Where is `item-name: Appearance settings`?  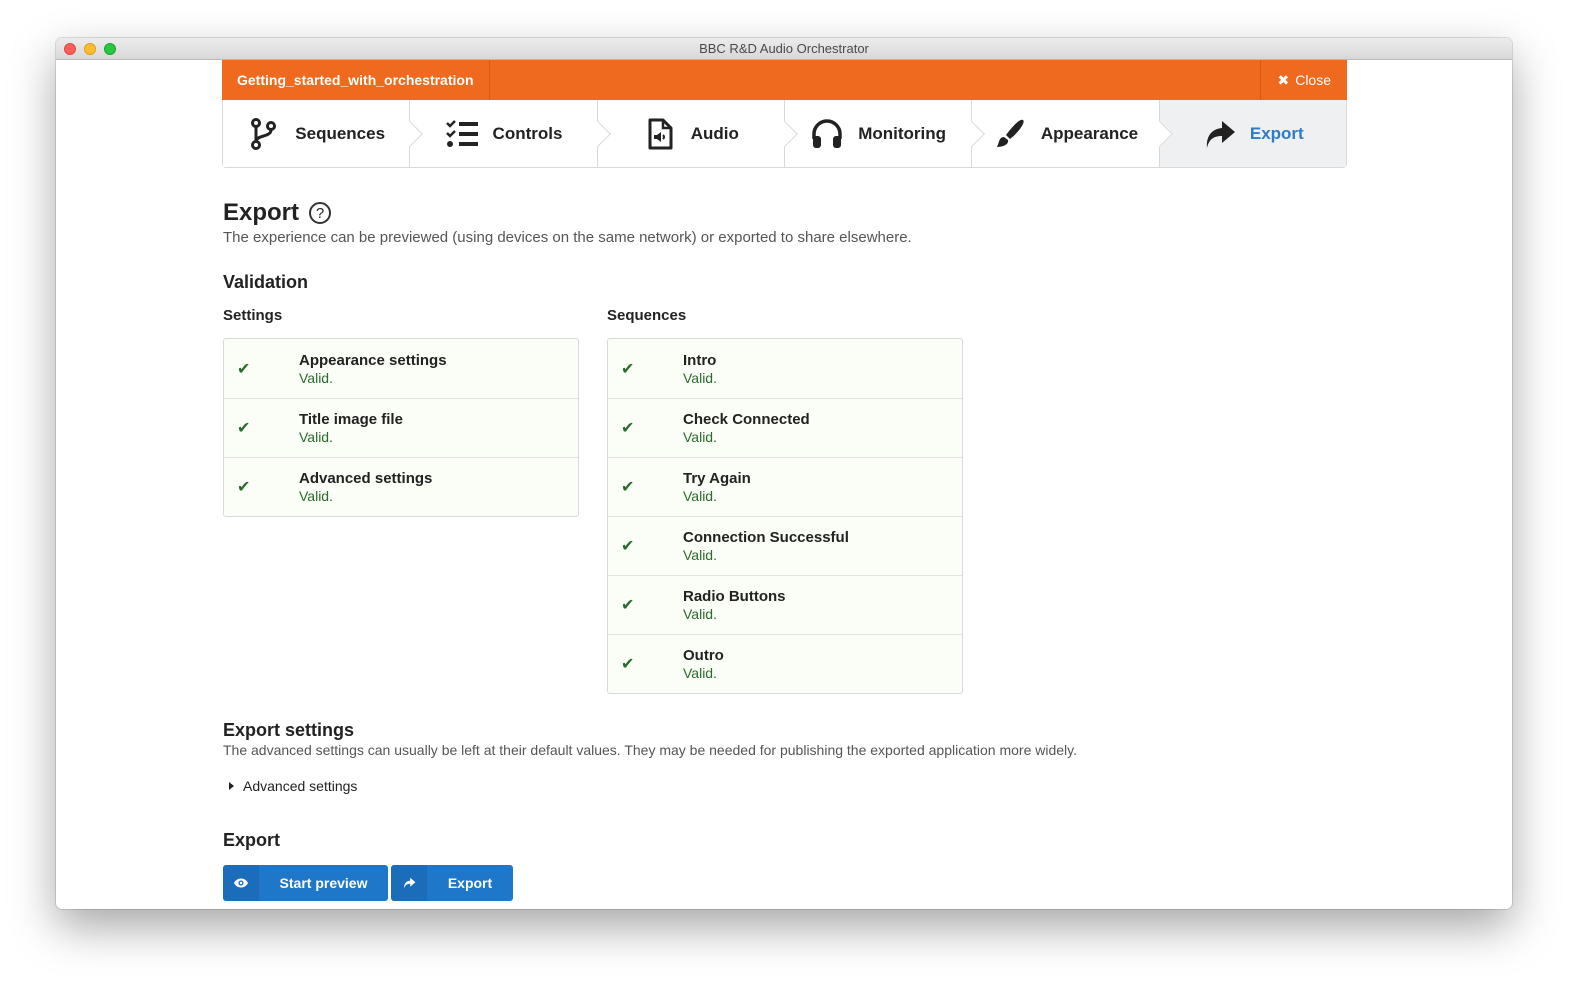 item-name: Appearance settings is located at coordinates (373, 360).